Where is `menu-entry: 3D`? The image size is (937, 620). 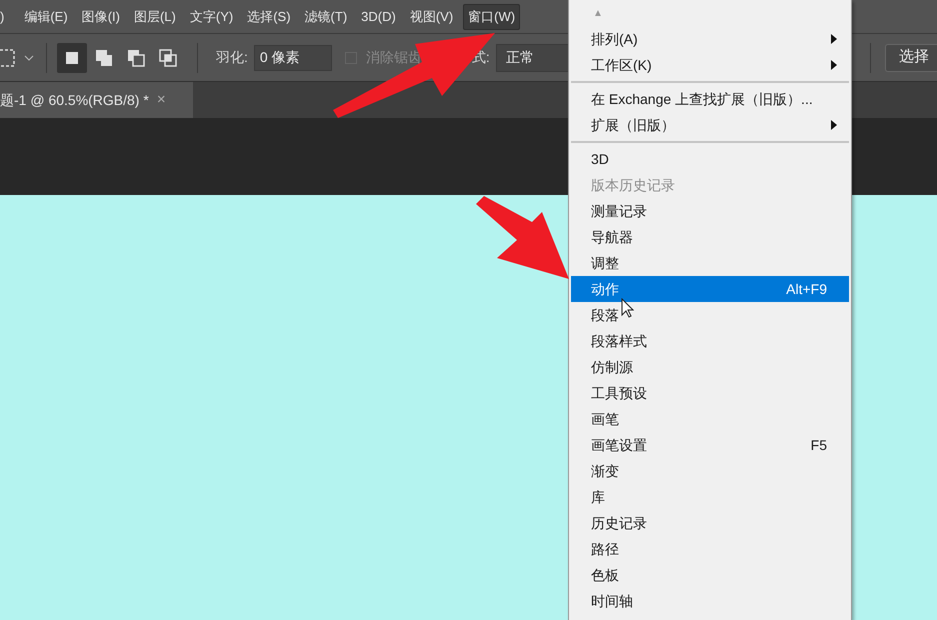 menu-entry: 3D is located at coordinates (710, 159).